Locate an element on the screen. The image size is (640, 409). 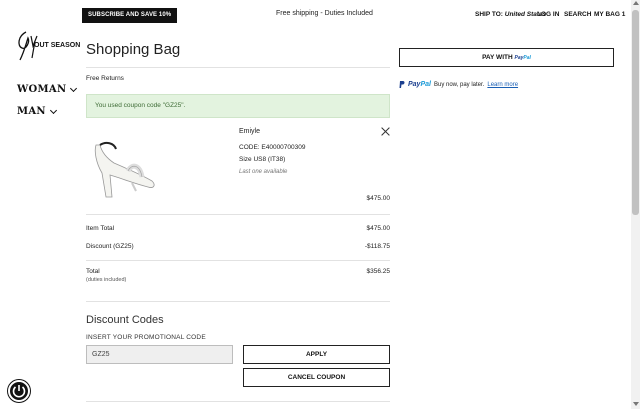
page-title: Shopping Bag is located at coordinates (133, 49).